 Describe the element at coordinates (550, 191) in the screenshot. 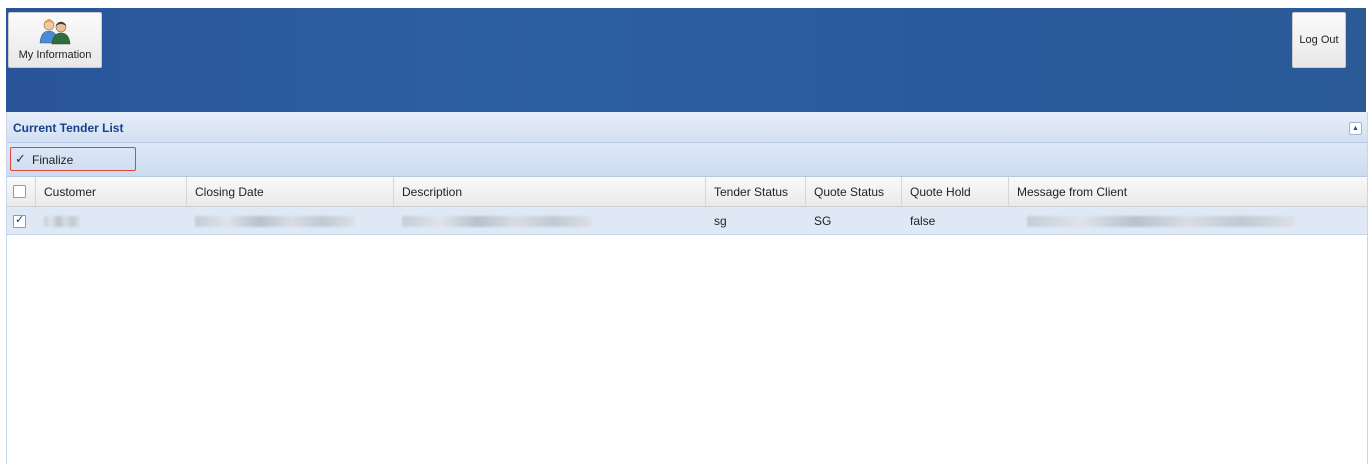

I see `column-header-description: Description` at that location.